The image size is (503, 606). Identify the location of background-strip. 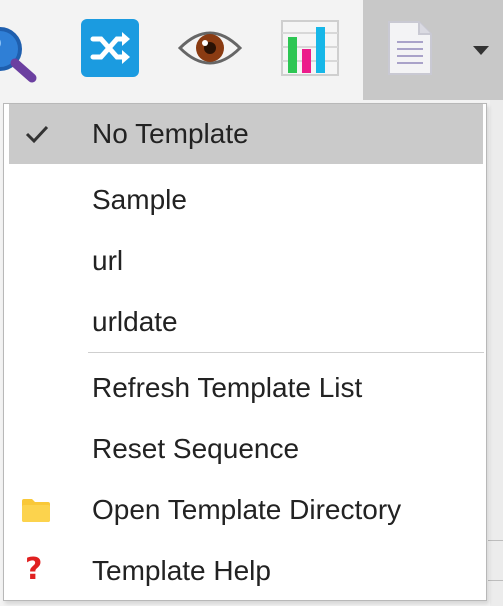
(496, 353).